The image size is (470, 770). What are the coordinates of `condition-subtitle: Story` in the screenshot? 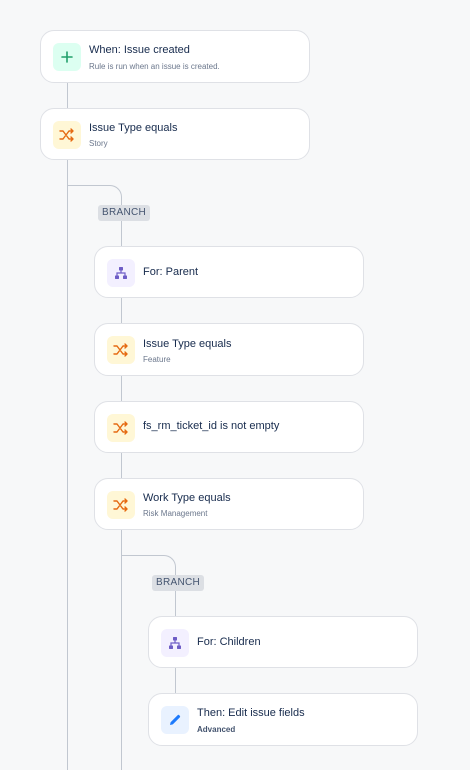 It's located at (98, 143).